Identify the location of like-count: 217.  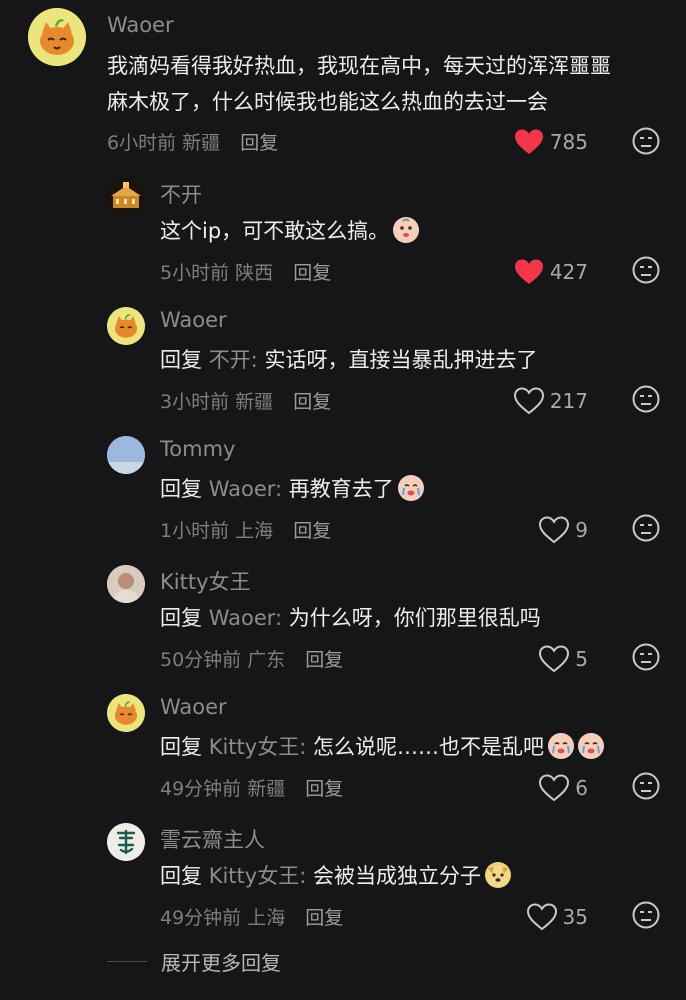
(568, 401).